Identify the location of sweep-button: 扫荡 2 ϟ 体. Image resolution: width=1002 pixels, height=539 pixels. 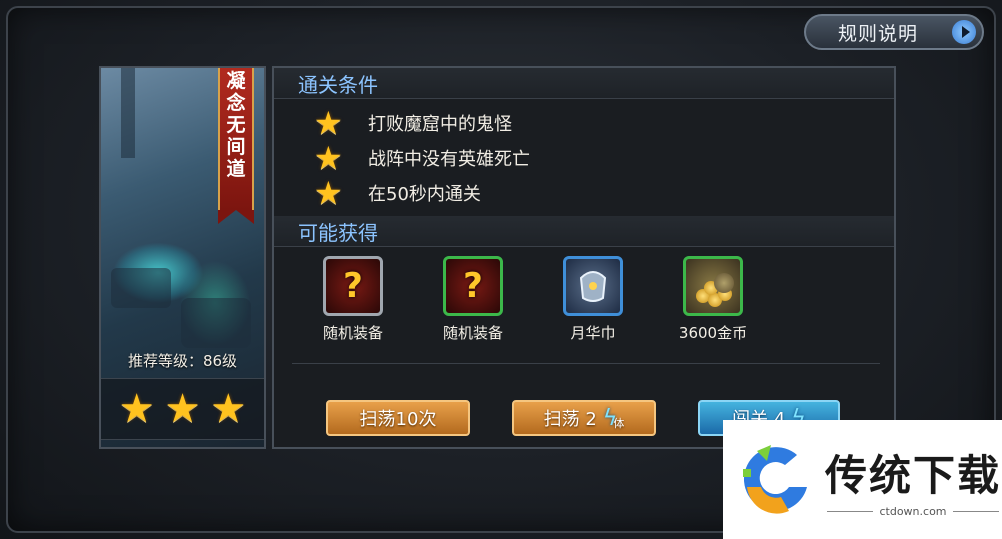
(584, 418).